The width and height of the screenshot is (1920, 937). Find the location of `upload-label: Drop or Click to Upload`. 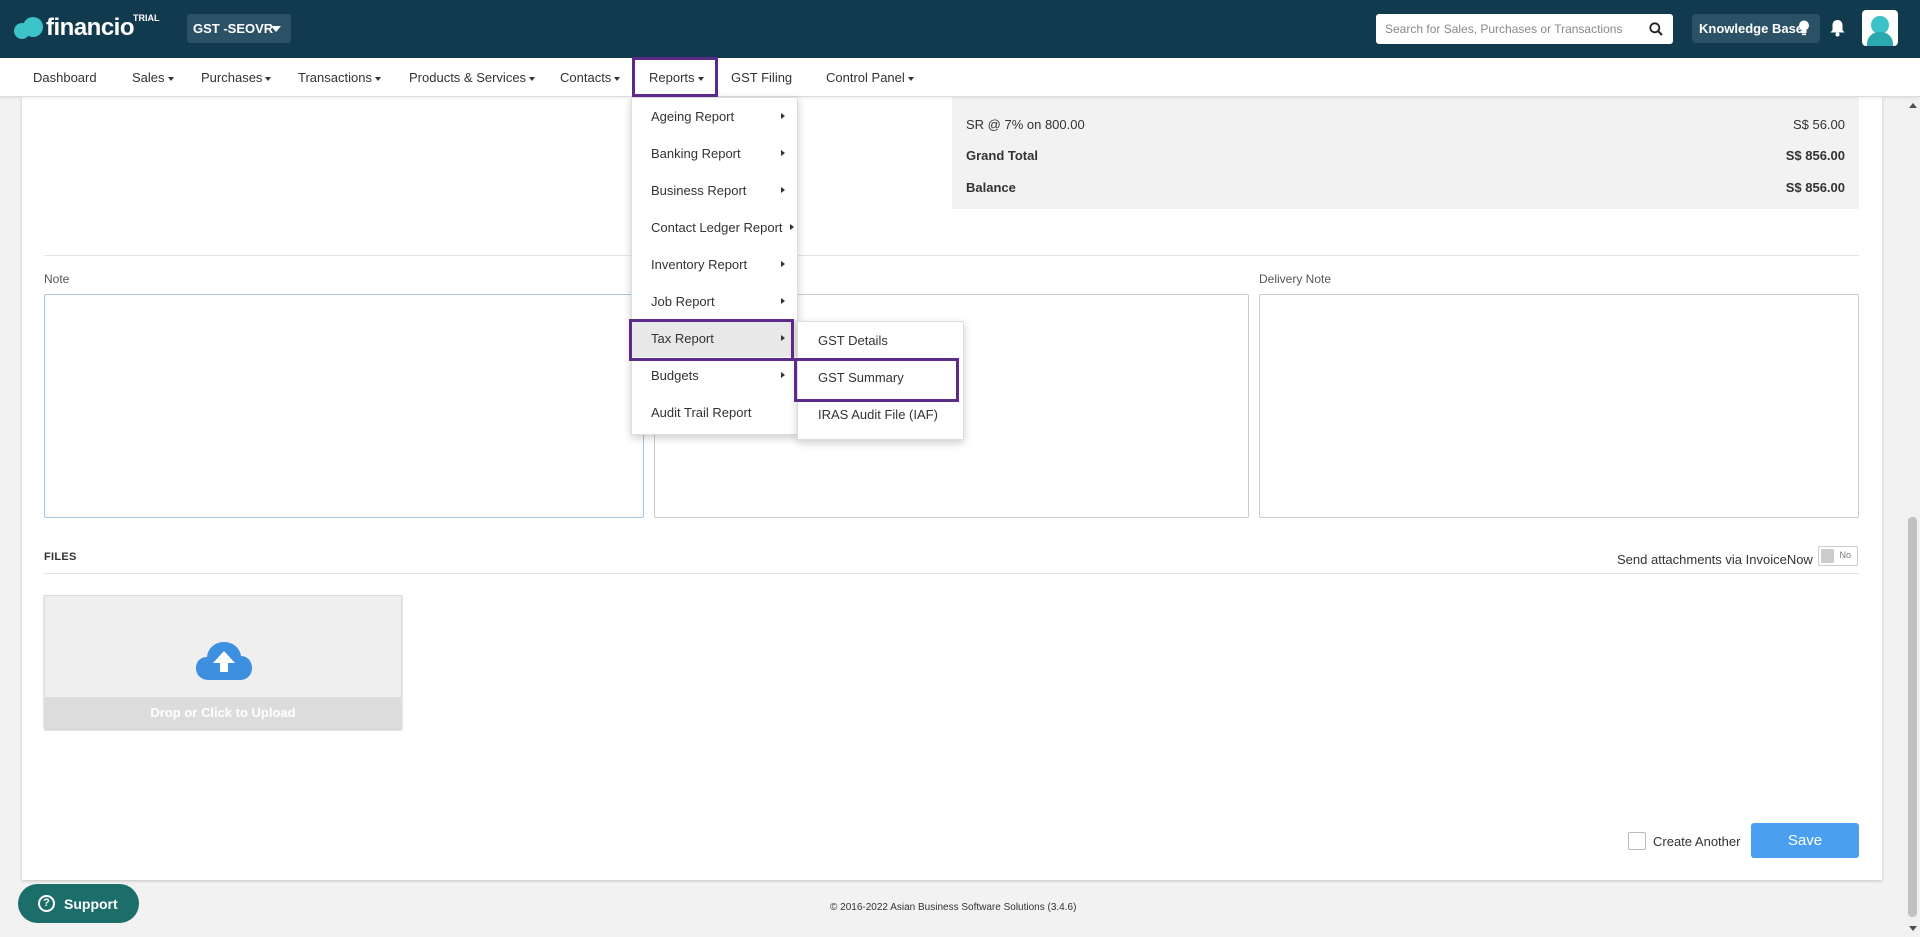

upload-label: Drop or Click to Upload is located at coordinates (223, 712).